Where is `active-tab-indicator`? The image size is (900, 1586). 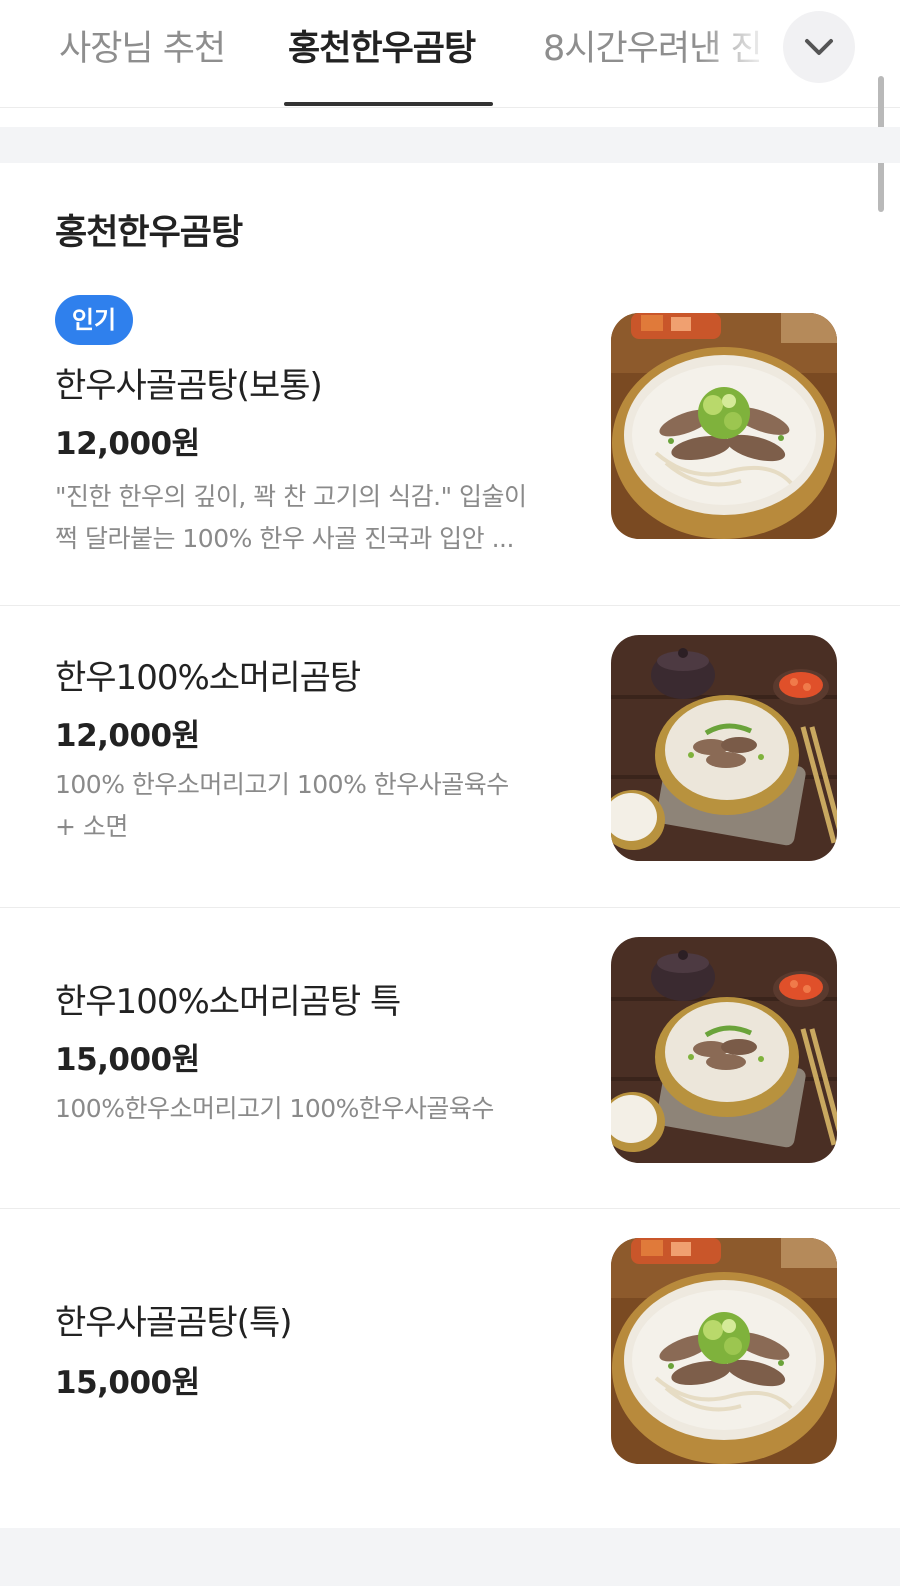 active-tab-indicator is located at coordinates (388, 104).